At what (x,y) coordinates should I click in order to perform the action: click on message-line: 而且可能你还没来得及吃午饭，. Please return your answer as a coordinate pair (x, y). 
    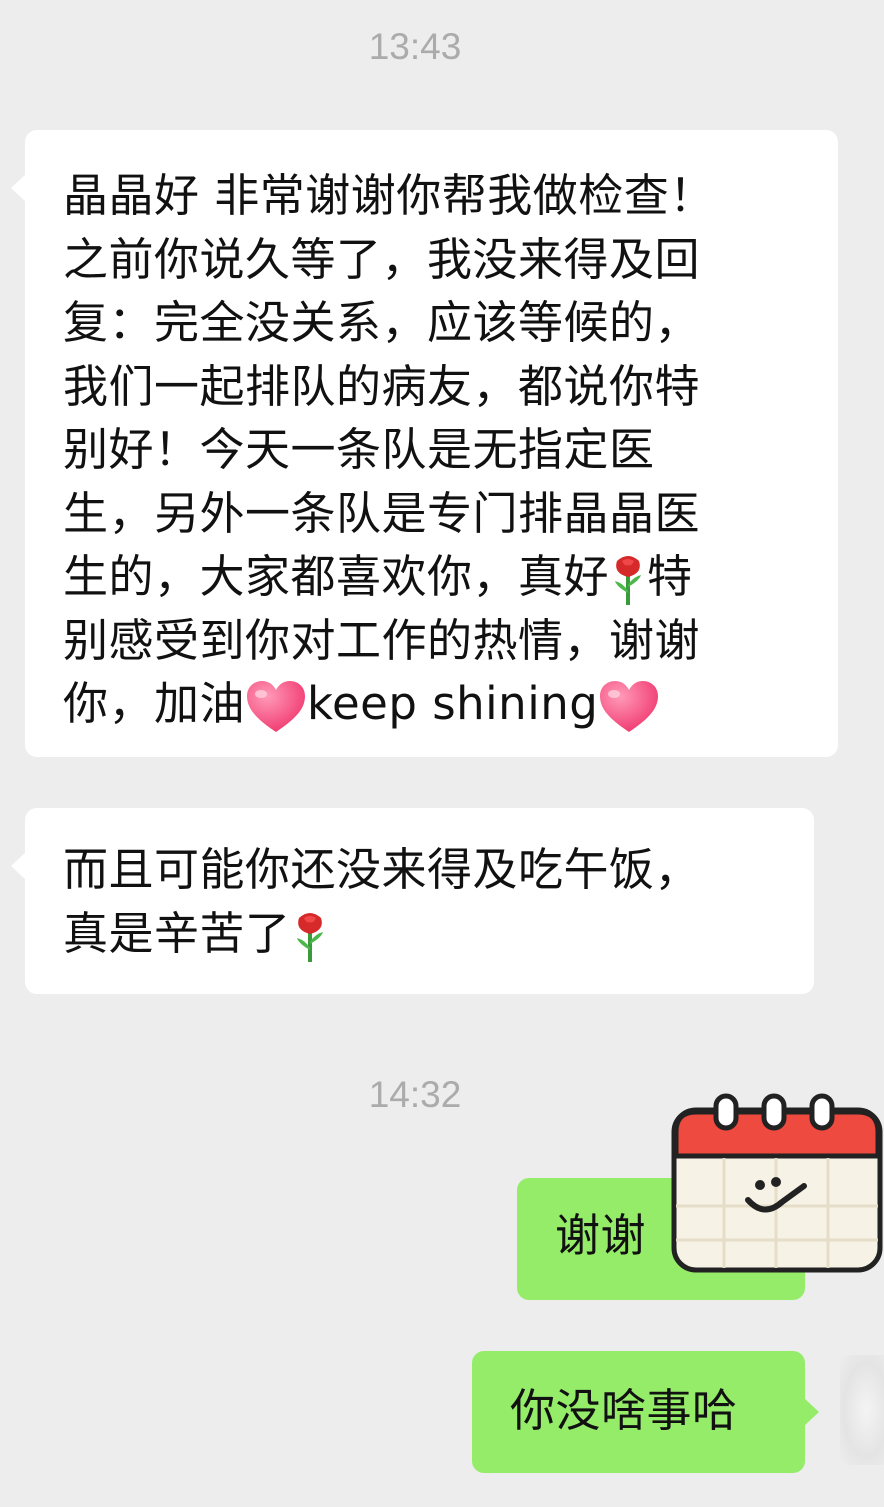
    Looking at the image, I should click on (428, 870).